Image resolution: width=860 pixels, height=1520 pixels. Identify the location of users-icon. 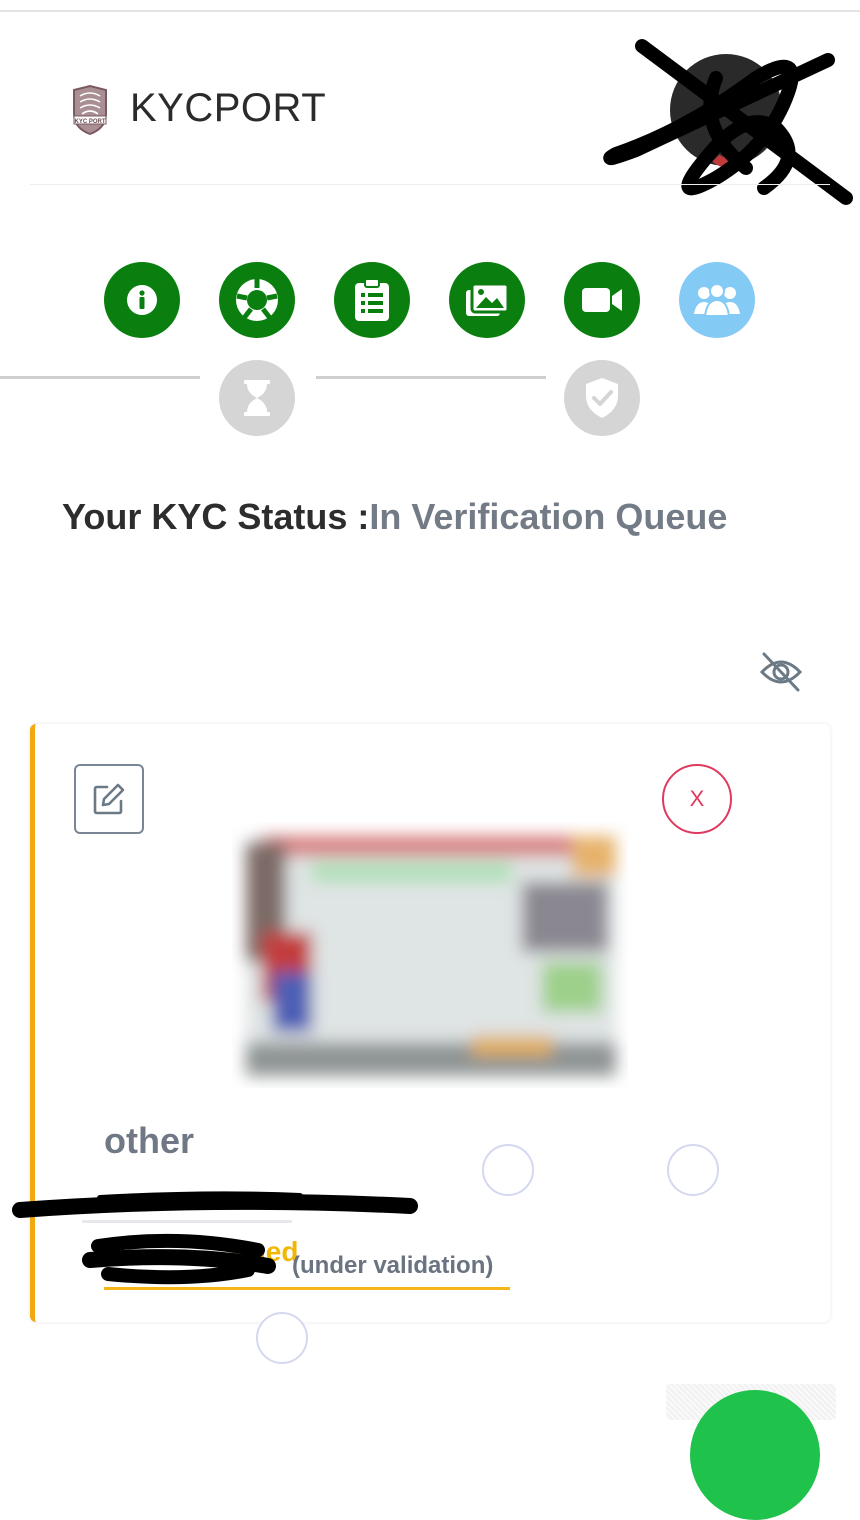
(717, 300).